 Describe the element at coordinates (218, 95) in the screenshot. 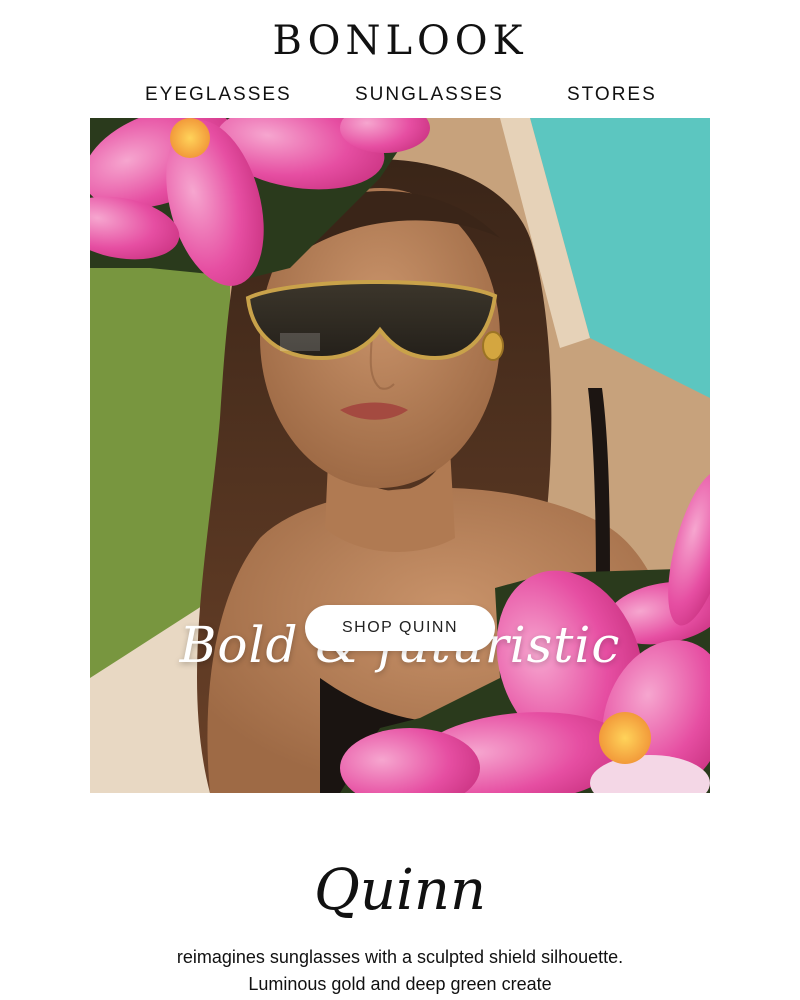

I see `nav-item-eyeglasses: EYEGLASSES` at that location.